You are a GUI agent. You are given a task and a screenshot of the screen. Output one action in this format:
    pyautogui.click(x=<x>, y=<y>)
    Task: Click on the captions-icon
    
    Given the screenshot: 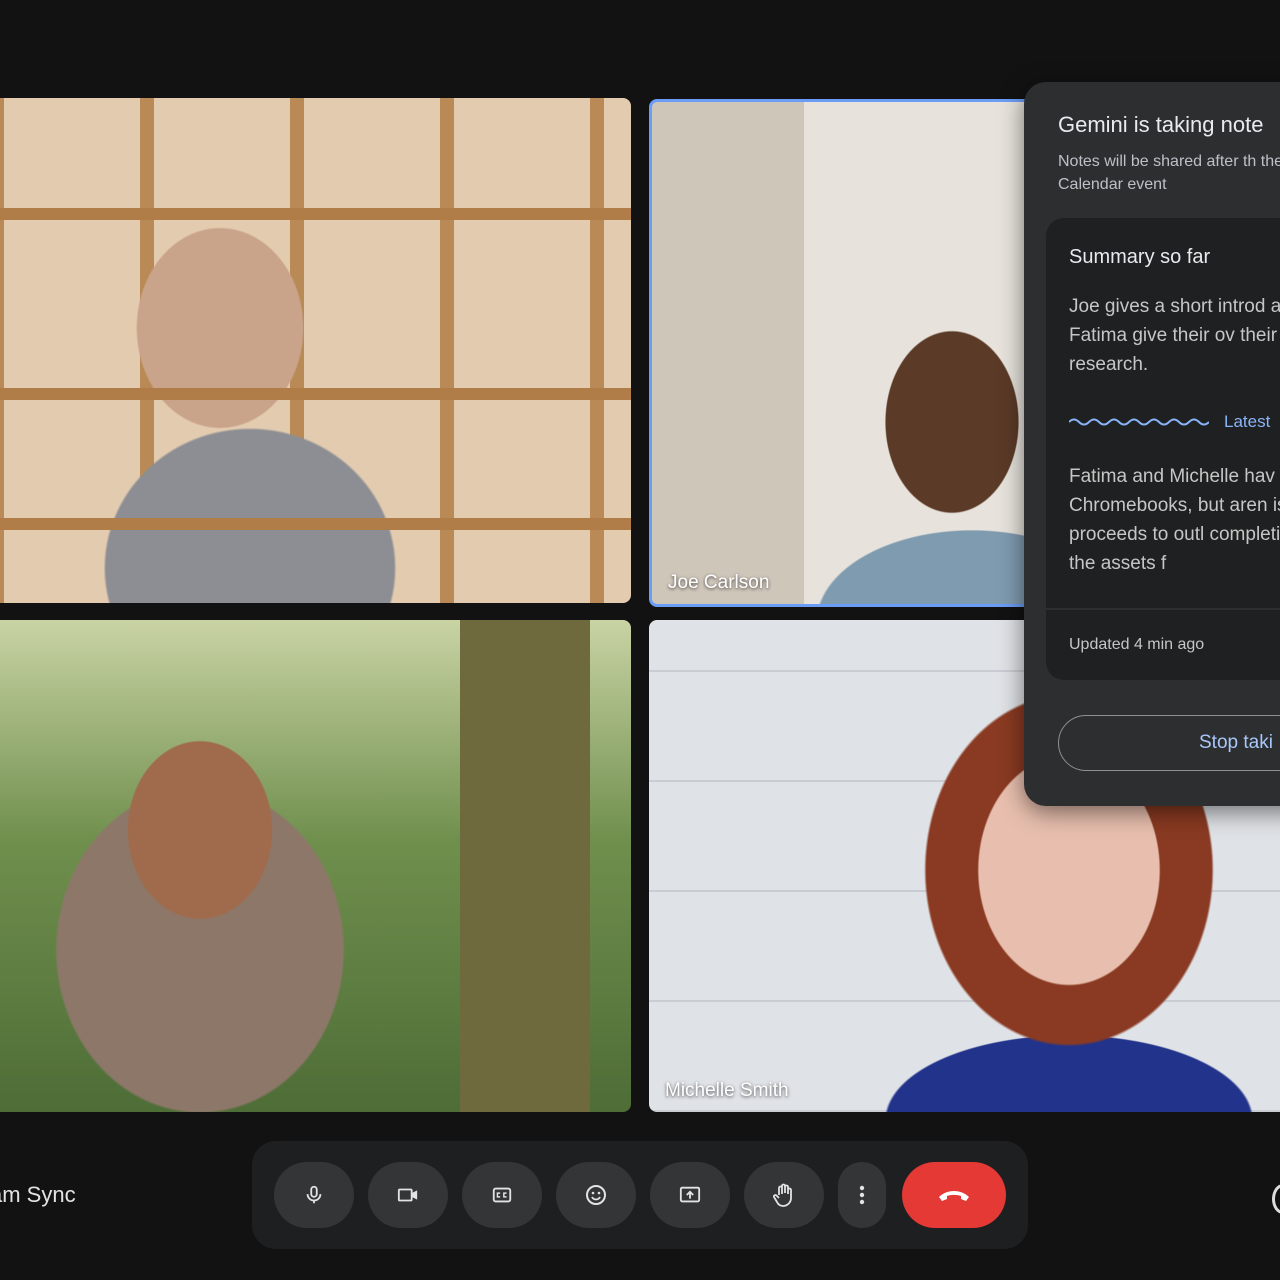 What is the action you would take?
    pyautogui.click(x=502, y=1195)
    